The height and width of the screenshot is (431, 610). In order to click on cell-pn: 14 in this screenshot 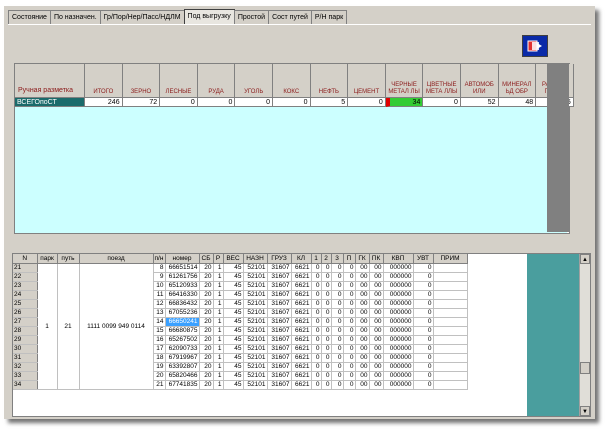, I will do `click(159, 322)`.